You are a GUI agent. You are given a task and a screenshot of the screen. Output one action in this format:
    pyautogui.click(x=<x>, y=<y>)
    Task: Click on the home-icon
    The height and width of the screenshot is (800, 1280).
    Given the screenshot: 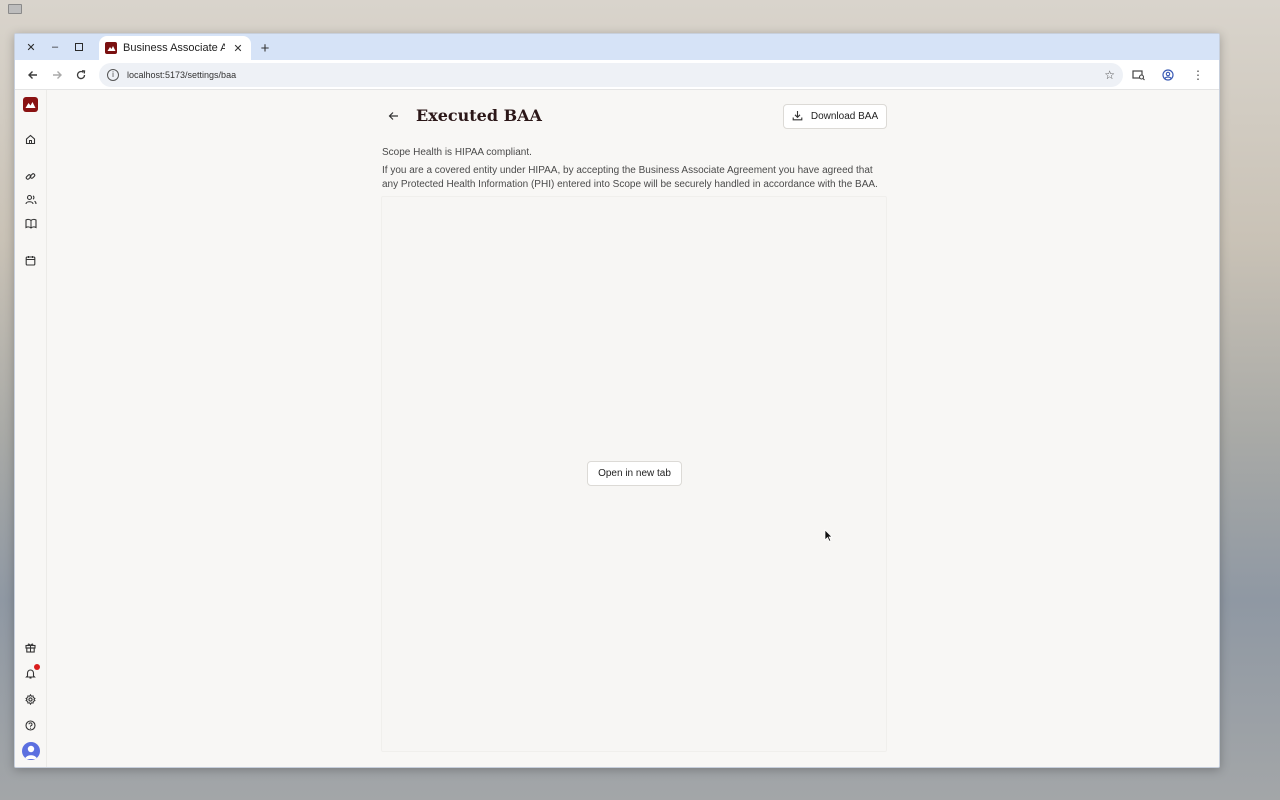 What is the action you would take?
    pyautogui.click(x=31, y=139)
    